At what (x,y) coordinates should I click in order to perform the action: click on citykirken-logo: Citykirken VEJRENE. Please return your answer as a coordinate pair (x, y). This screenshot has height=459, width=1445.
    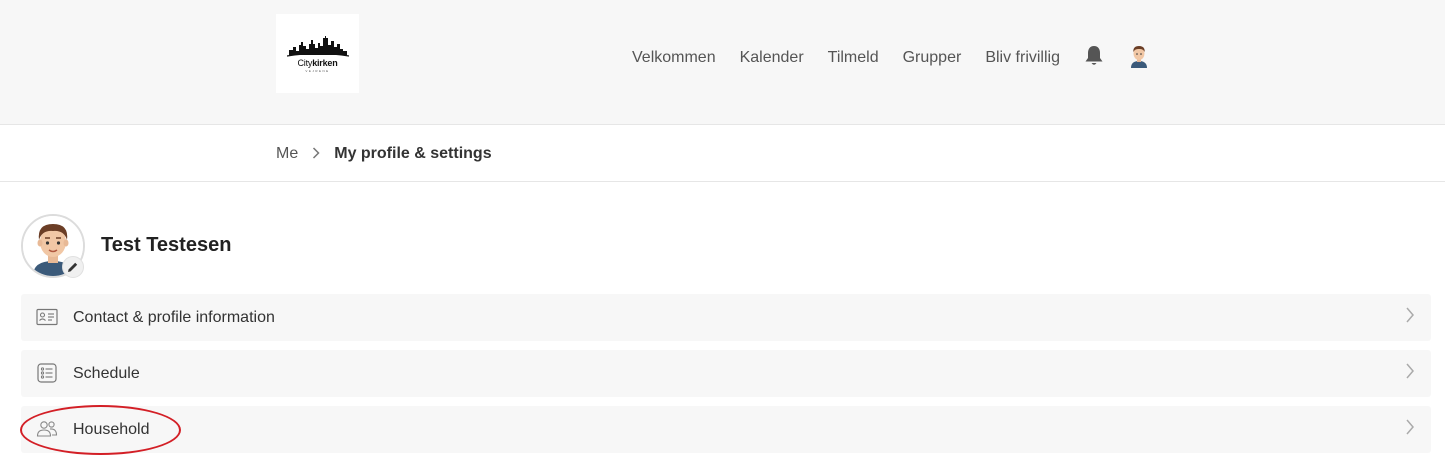
    Looking at the image, I should click on (317, 53).